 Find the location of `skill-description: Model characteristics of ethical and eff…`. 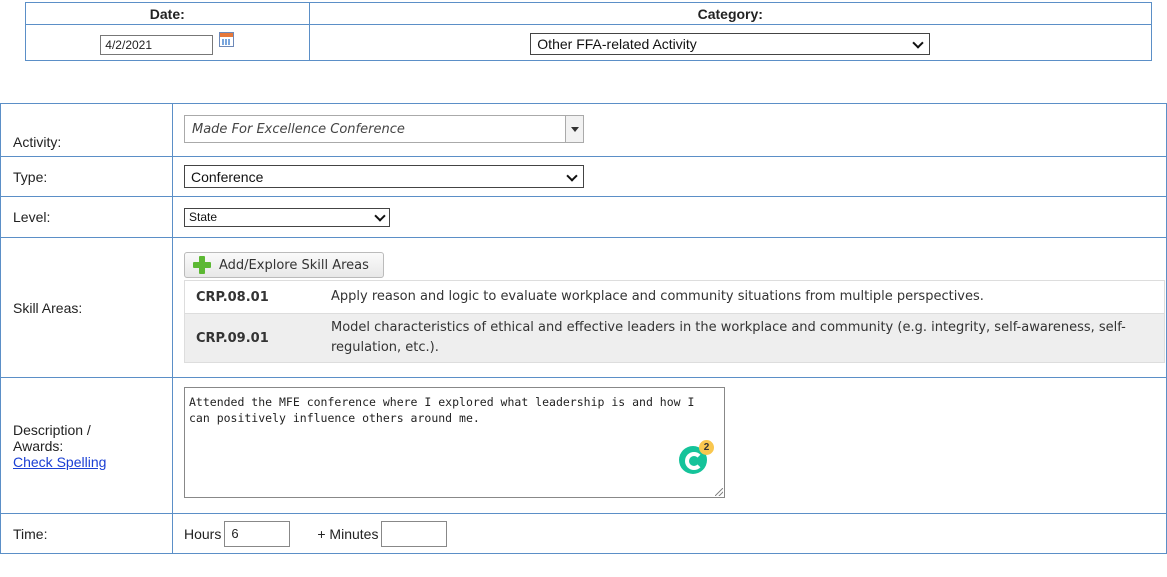

skill-description: Model characteristics of ethical and eff… is located at coordinates (728, 337).